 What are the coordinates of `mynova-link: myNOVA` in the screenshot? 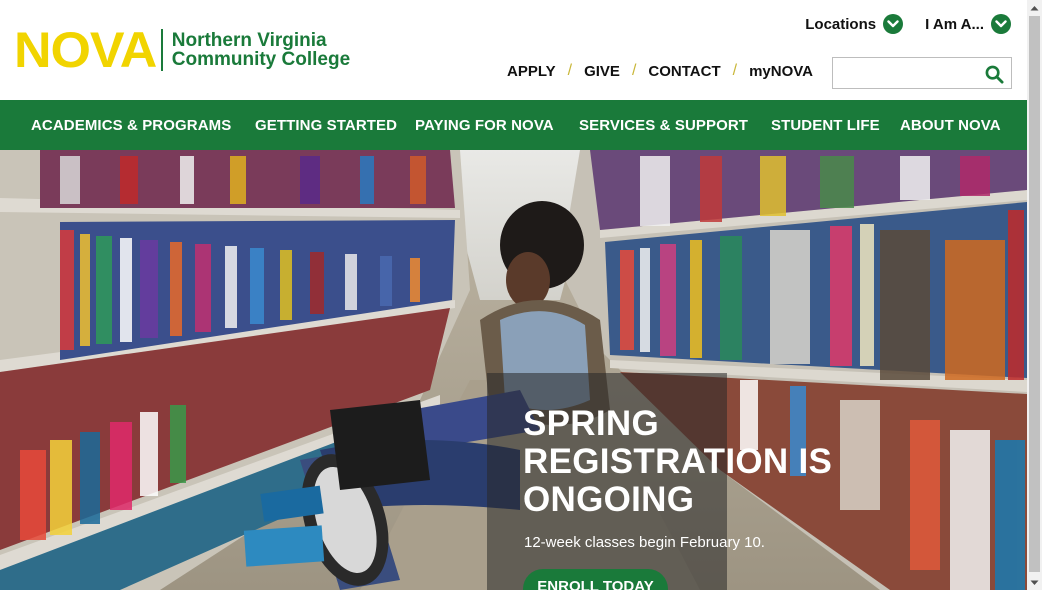 It's located at (781, 71).